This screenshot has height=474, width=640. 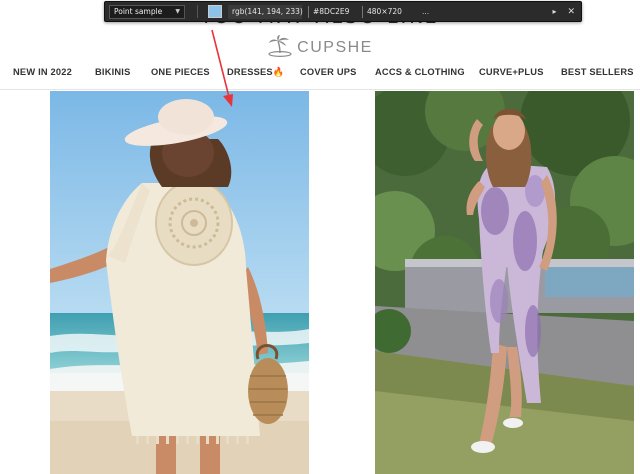 I want to click on toolbar-separator, so click(x=197, y=11).